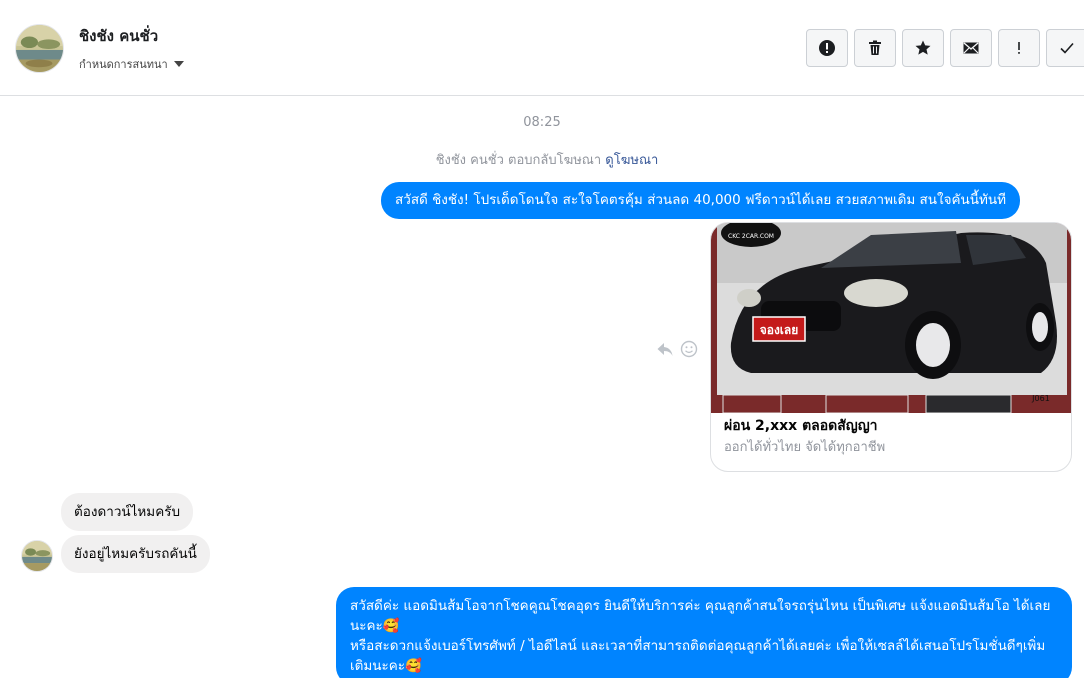 The width and height of the screenshot is (1084, 678). Describe the element at coordinates (779, 330) in the screenshot. I see `ad-badge: จองเลย` at that location.